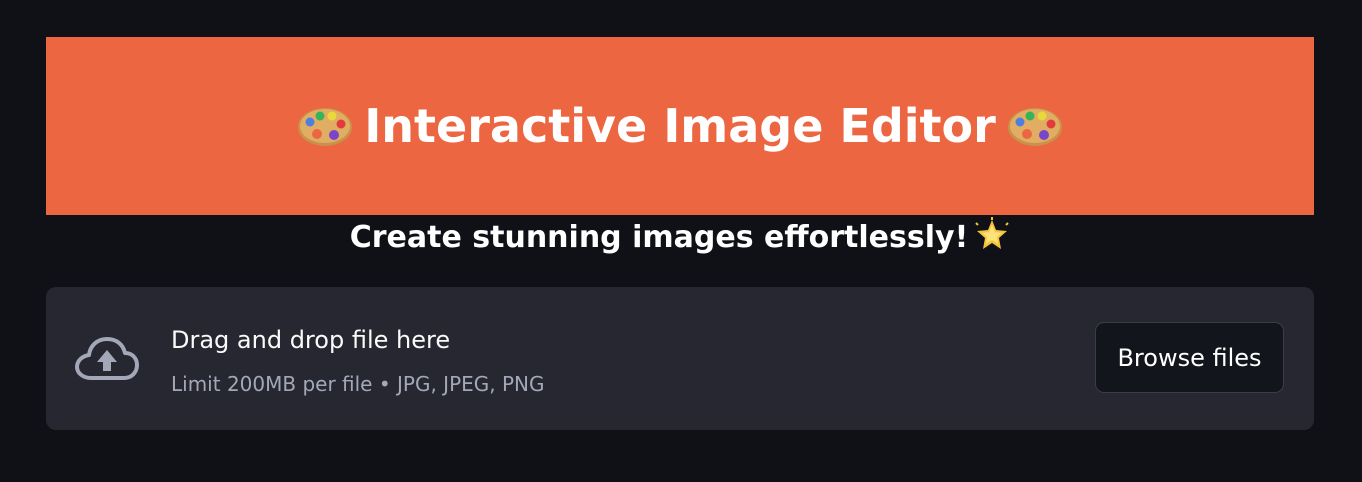  What do you see at coordinates (107, 358) in the screenshot?
I see `cloud-upload-icon` at bounding box center [107, 358].